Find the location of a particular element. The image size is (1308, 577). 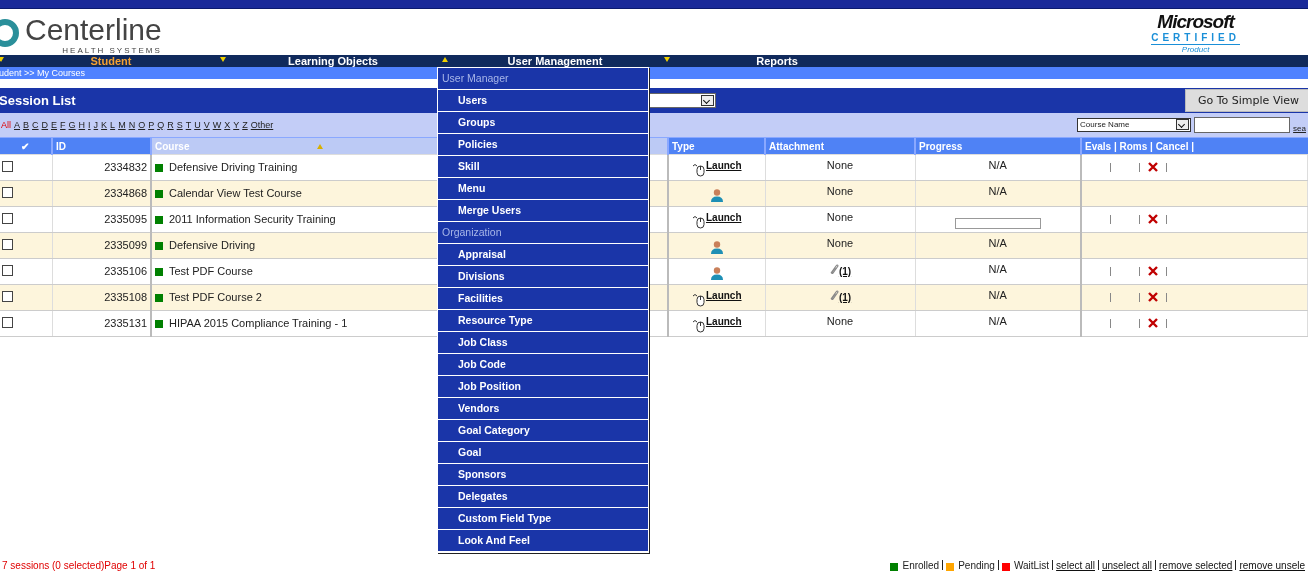

search-link: sea is located at coordinates (1299, 128).